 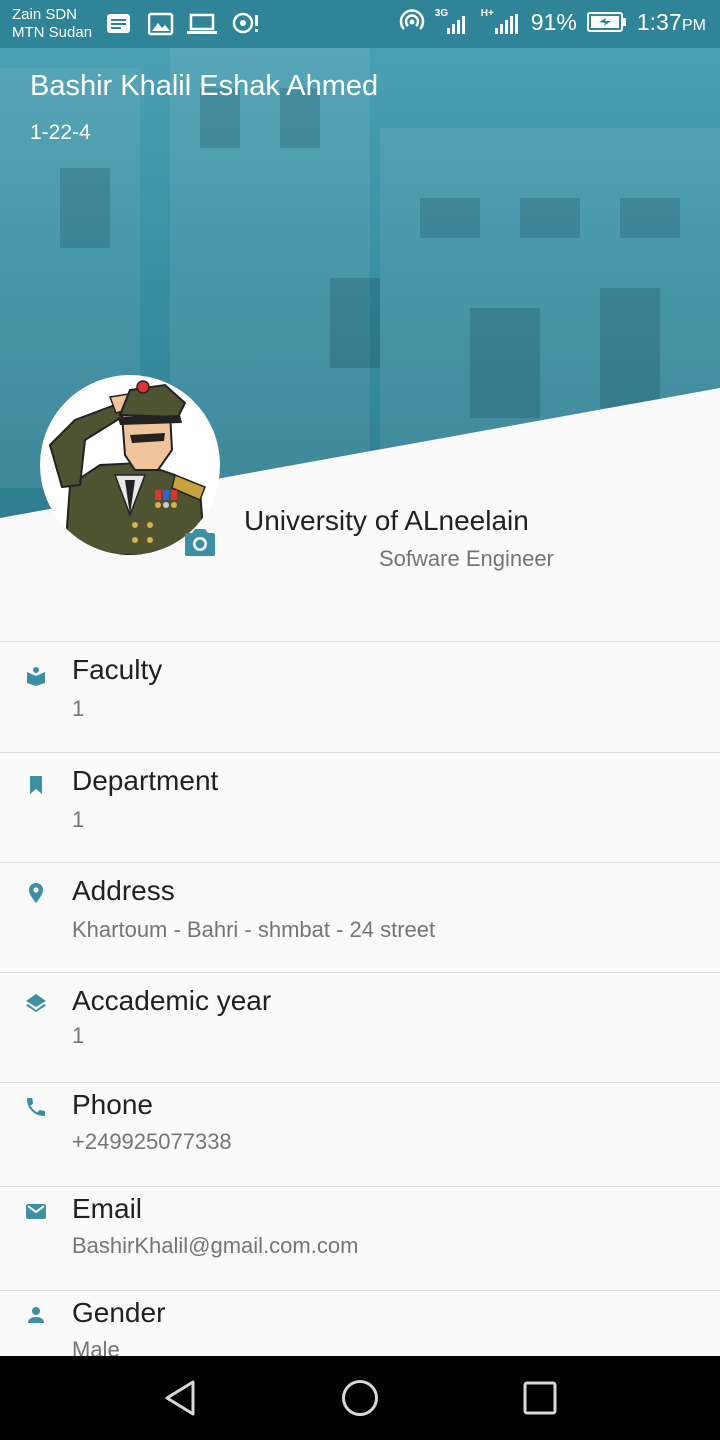 What do you see at coordinates (180, 1398) in the screenshot?
I see `back-icon` at bounding box center [180, 1398].